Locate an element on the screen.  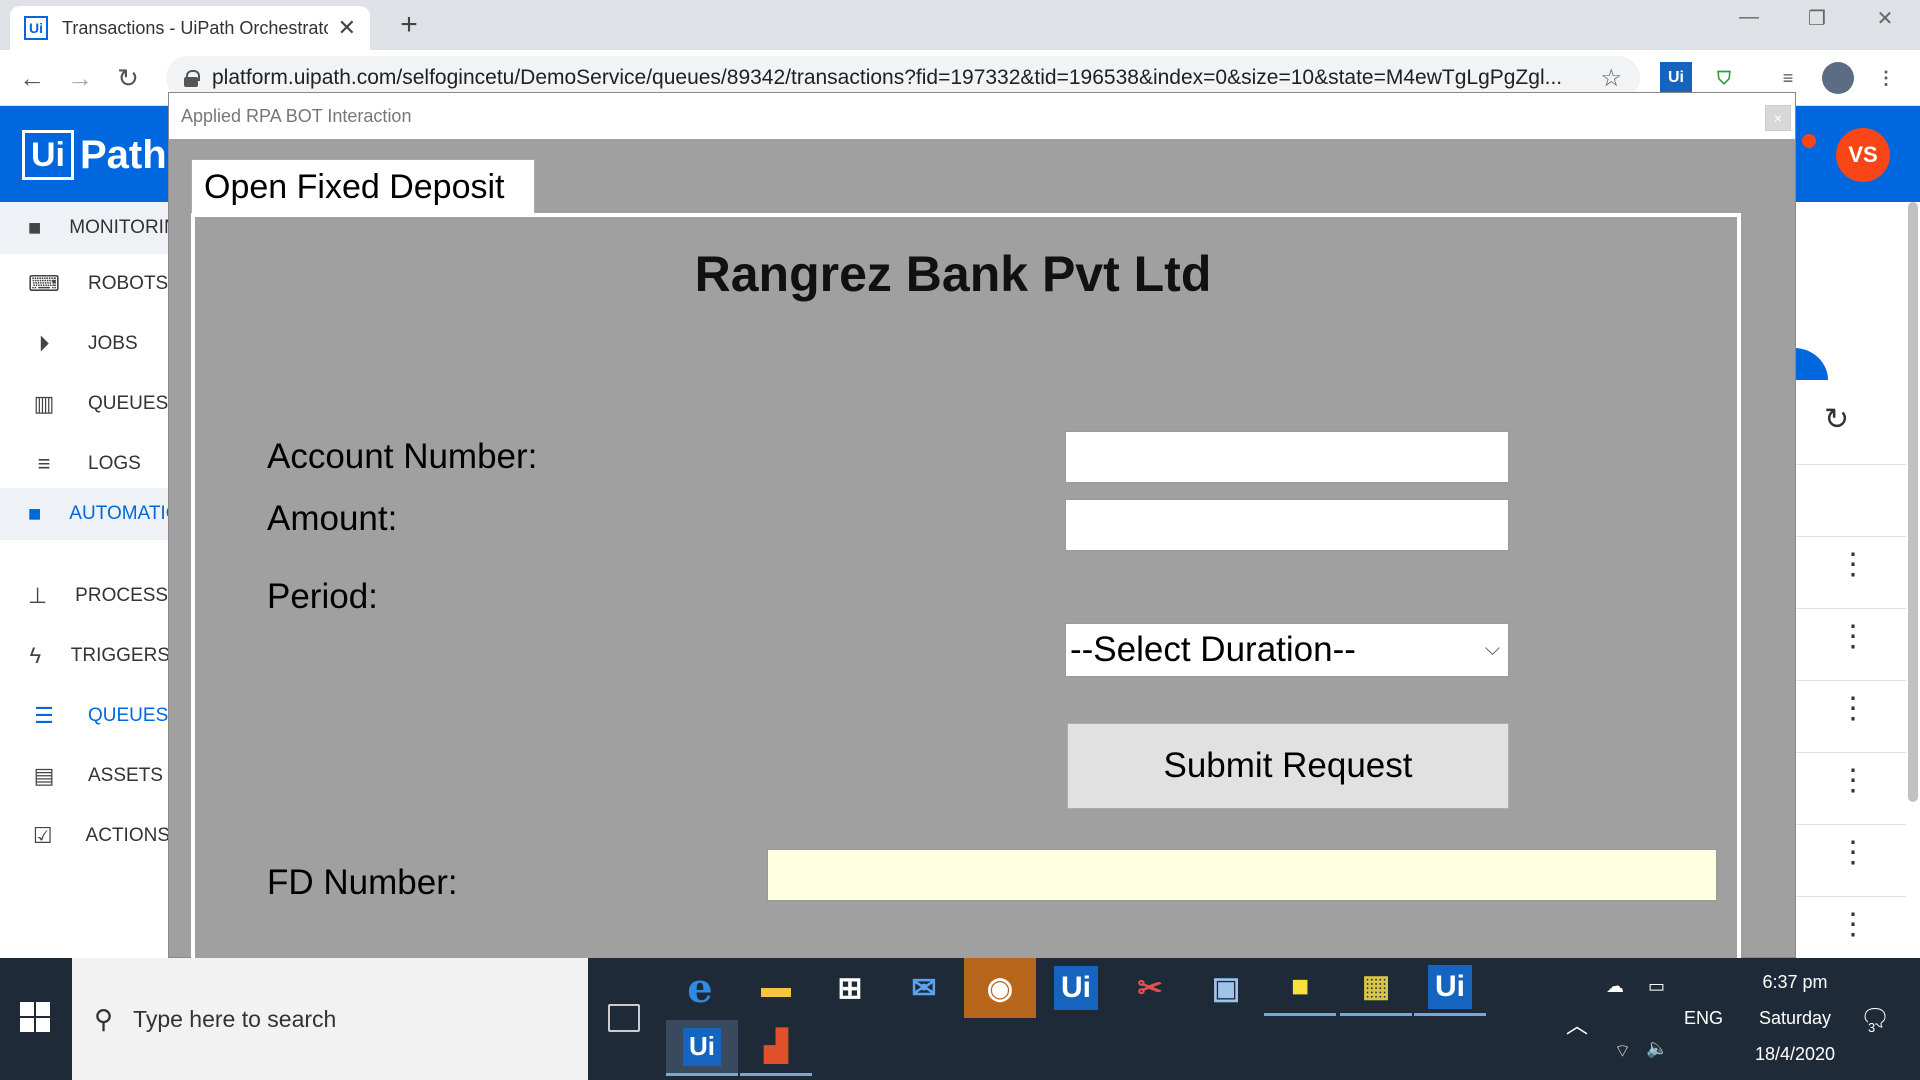
notification-count-badge: 3 is located at coordinates (1872, 1027).